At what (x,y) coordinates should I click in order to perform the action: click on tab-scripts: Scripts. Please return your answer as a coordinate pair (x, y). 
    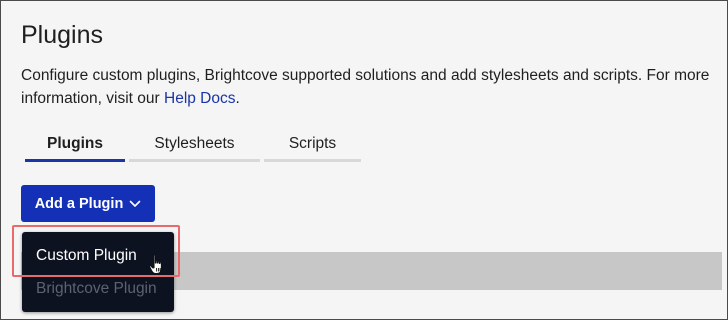
    Looking at the image, I should click on (312, 147).